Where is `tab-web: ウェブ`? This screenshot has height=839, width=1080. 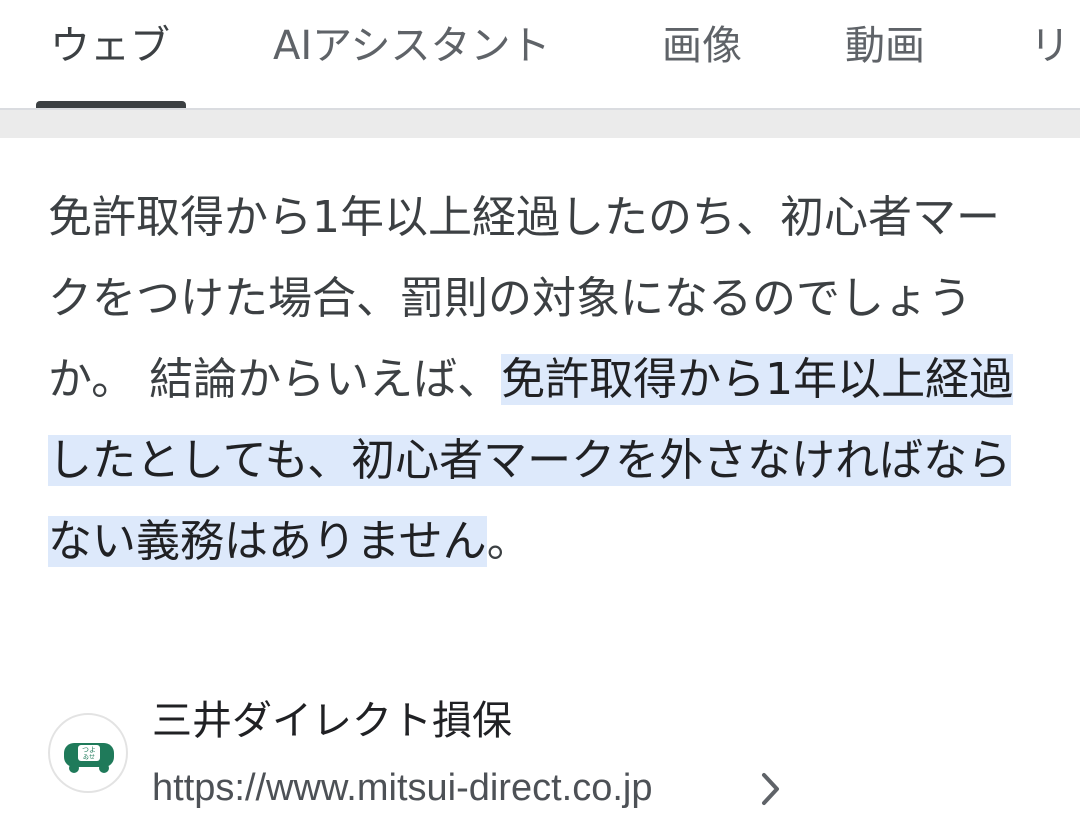 tab-web: ウェブ is located at coordinates (110, 46).